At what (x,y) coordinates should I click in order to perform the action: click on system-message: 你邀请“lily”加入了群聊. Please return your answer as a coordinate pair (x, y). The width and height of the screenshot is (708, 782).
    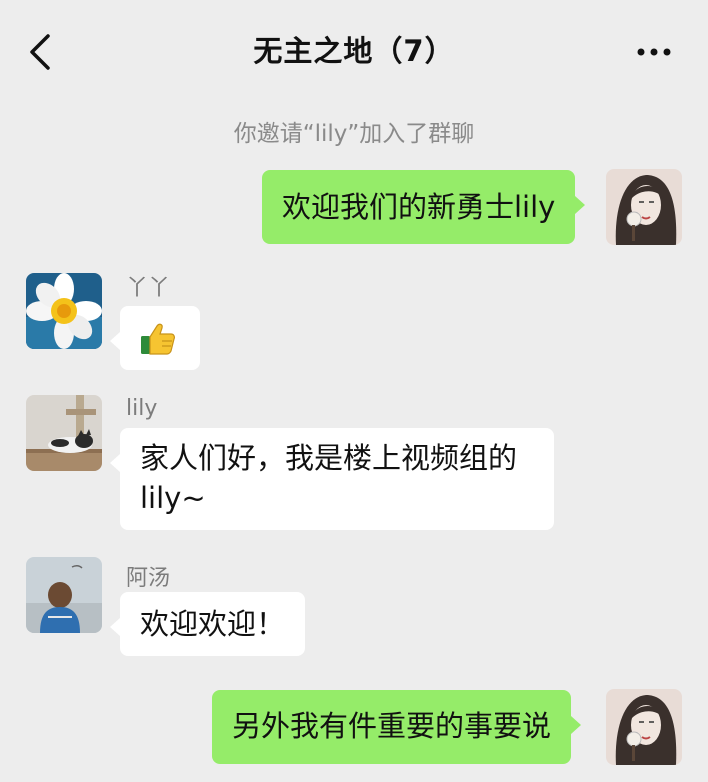
    Looking at the image, I should click on (354, 134).